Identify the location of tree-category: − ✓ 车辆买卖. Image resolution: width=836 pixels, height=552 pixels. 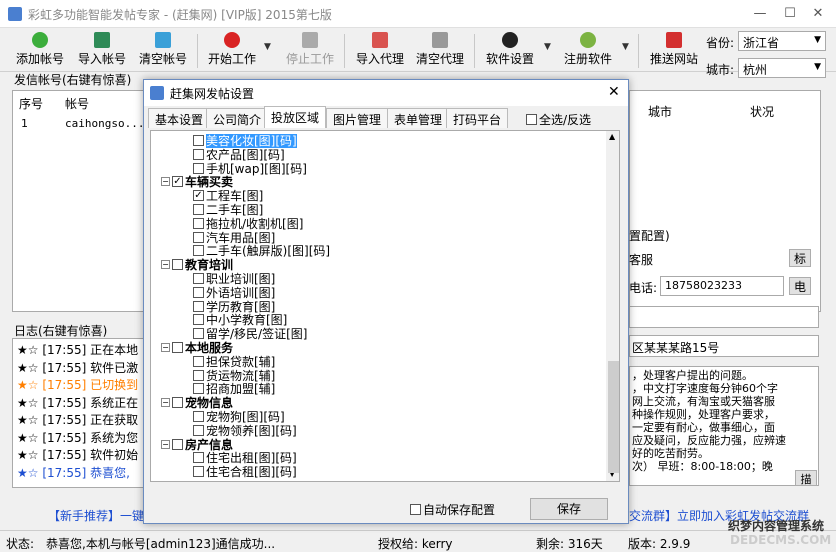
(197, 182).